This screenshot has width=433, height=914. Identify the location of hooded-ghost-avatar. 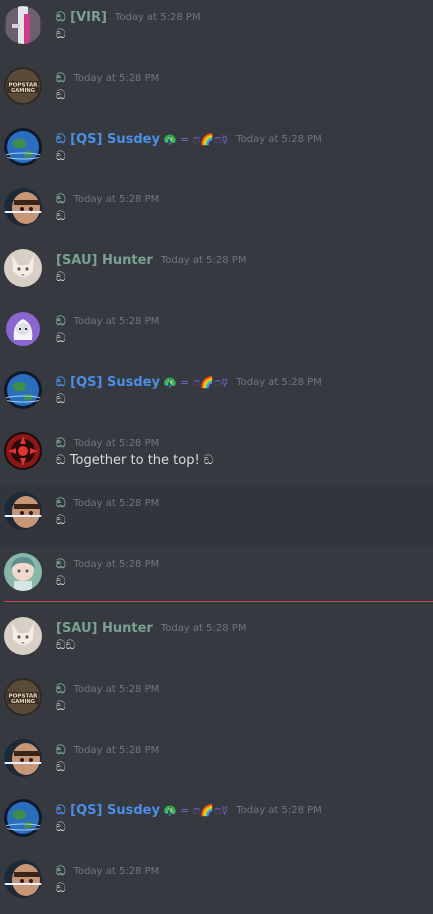
(23, 329).